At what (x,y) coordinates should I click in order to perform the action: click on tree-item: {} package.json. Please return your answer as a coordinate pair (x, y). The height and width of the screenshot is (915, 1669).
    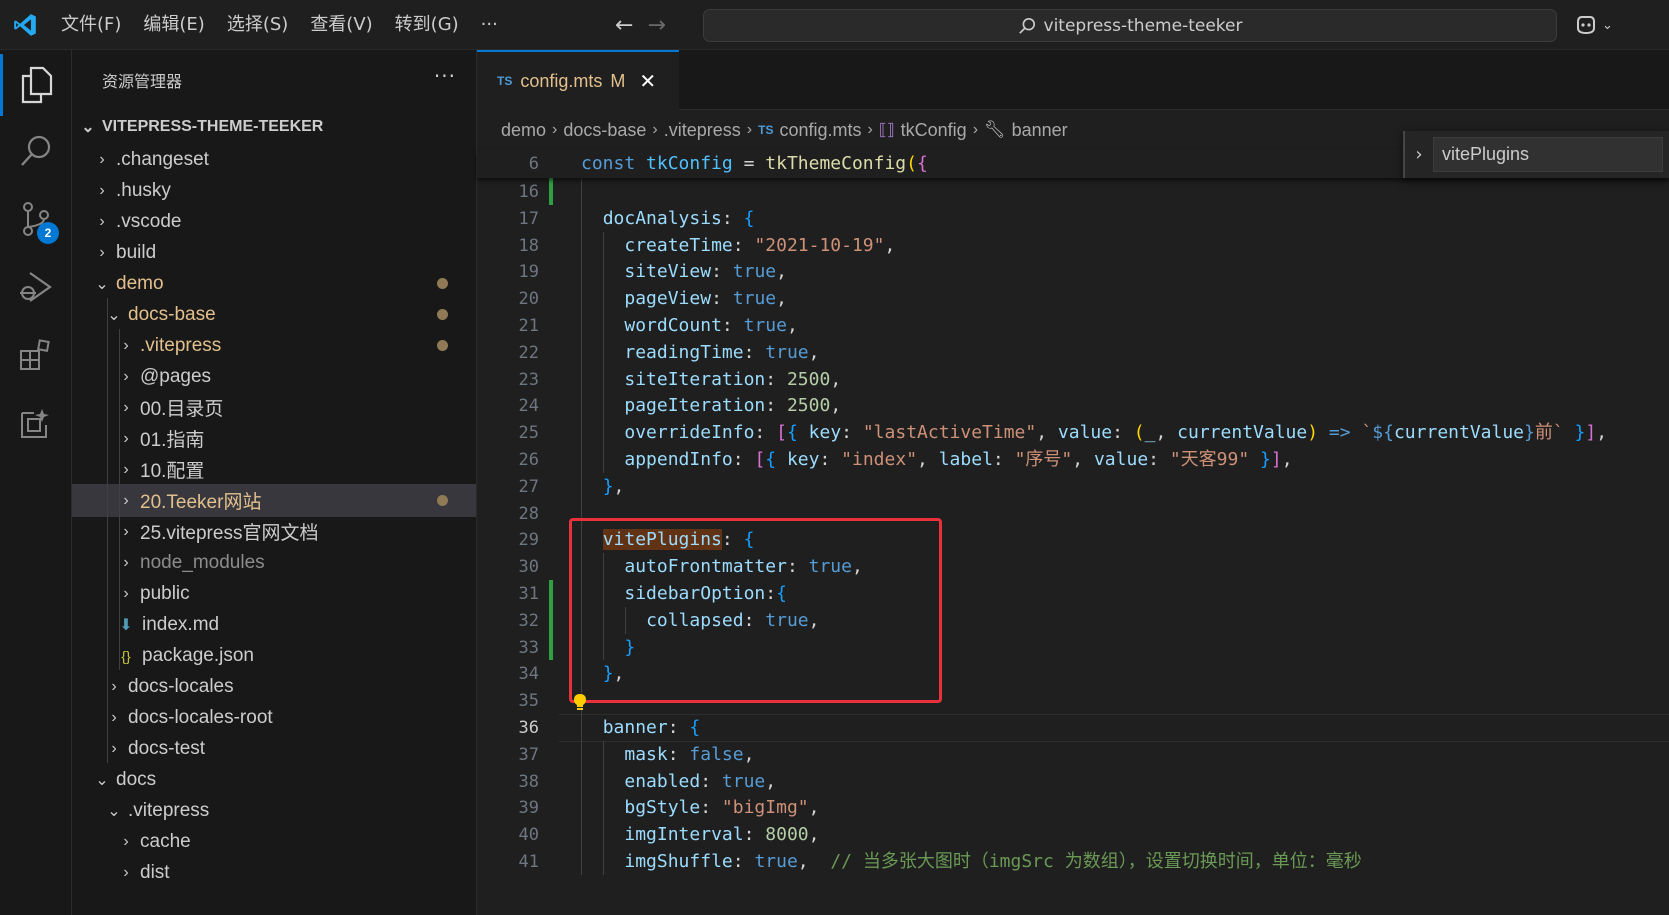
    Looking at the image, I should click on (274, 655).